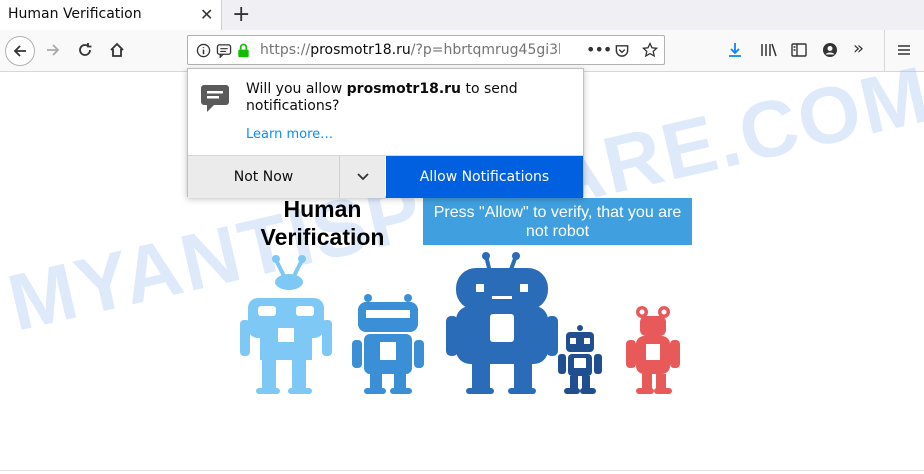 This screenshot has width=924, height=474. I want to click on download-icon, so click(735, 50).